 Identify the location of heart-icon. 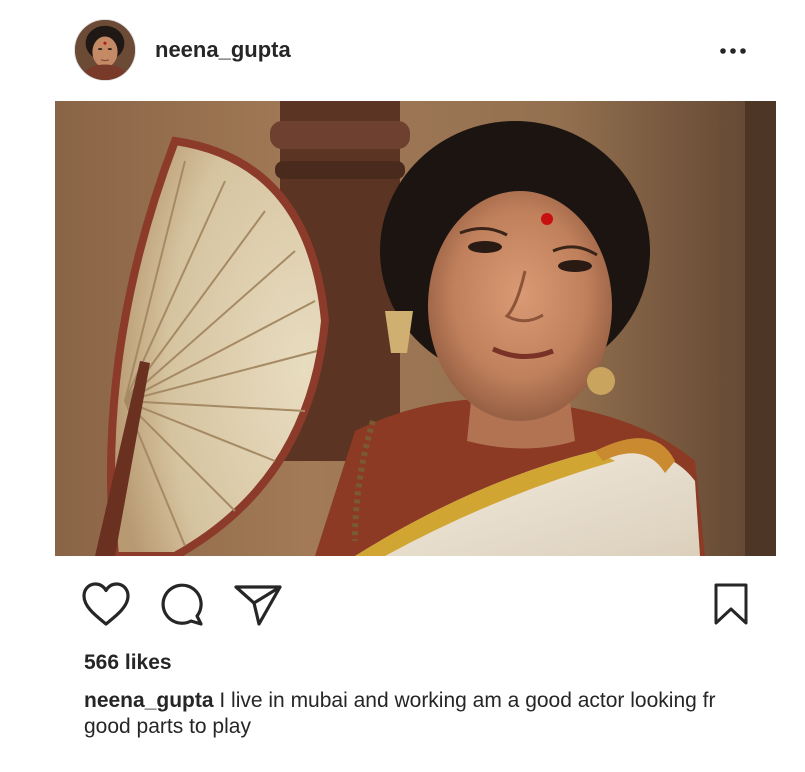
(106, 604).